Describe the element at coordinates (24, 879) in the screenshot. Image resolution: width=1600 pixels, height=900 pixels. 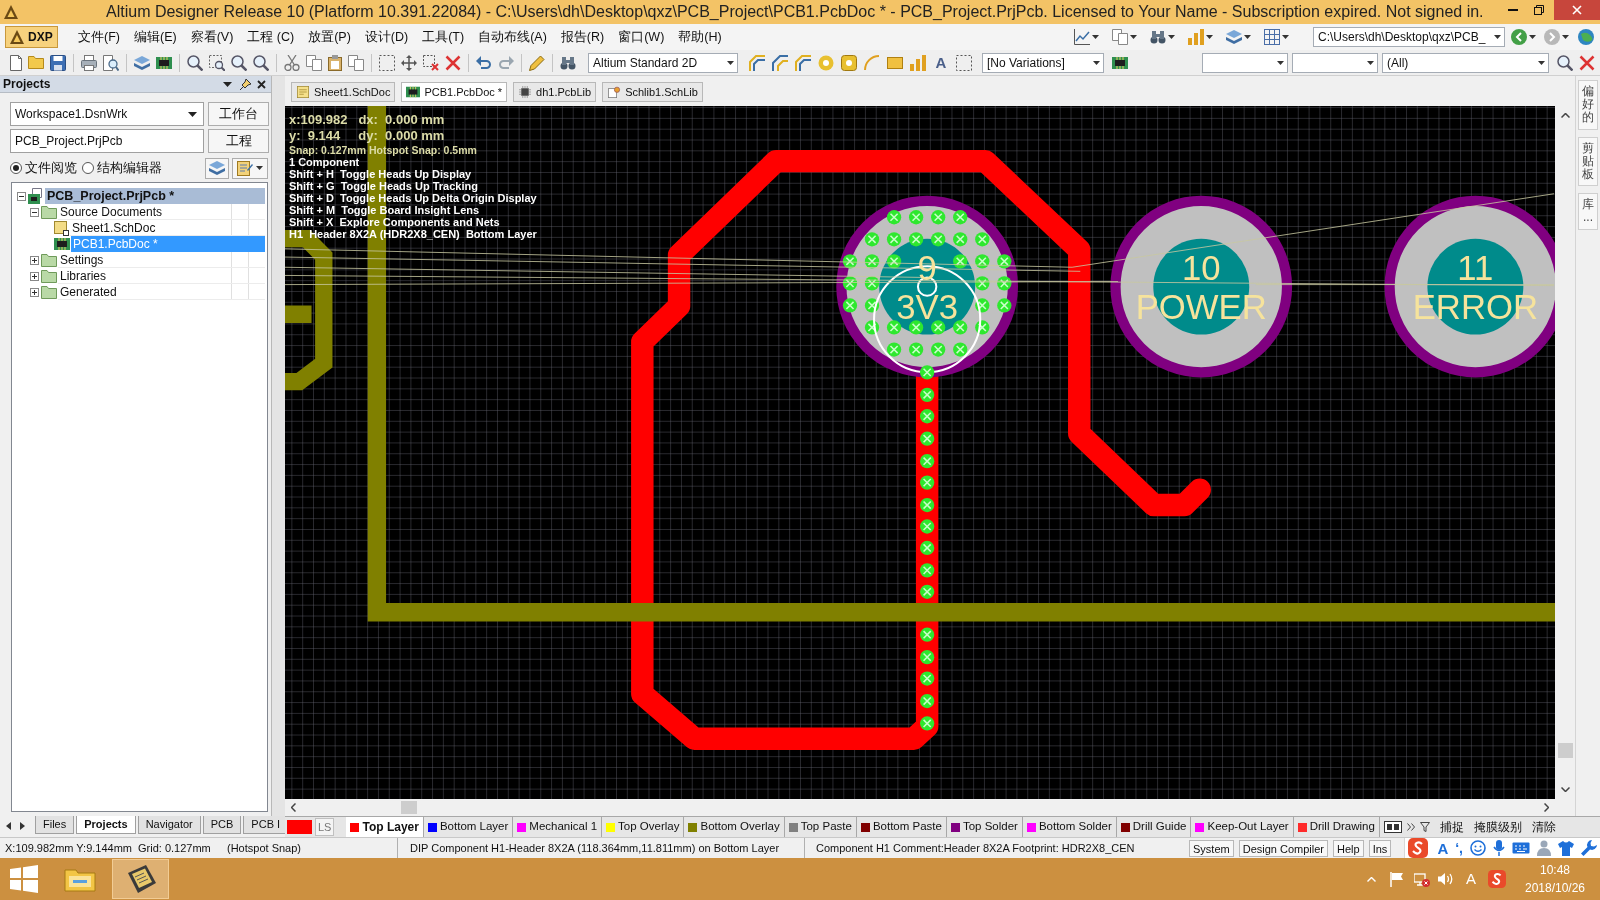
I see `windows-logo-icon` at that location.